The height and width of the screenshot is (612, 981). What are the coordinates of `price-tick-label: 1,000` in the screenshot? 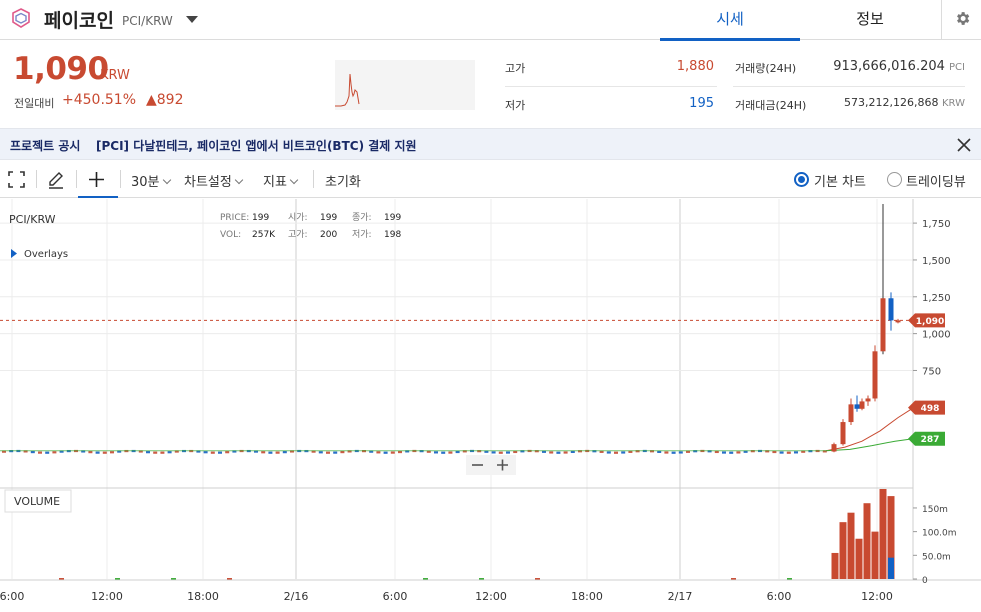 It's located at (936, 335).